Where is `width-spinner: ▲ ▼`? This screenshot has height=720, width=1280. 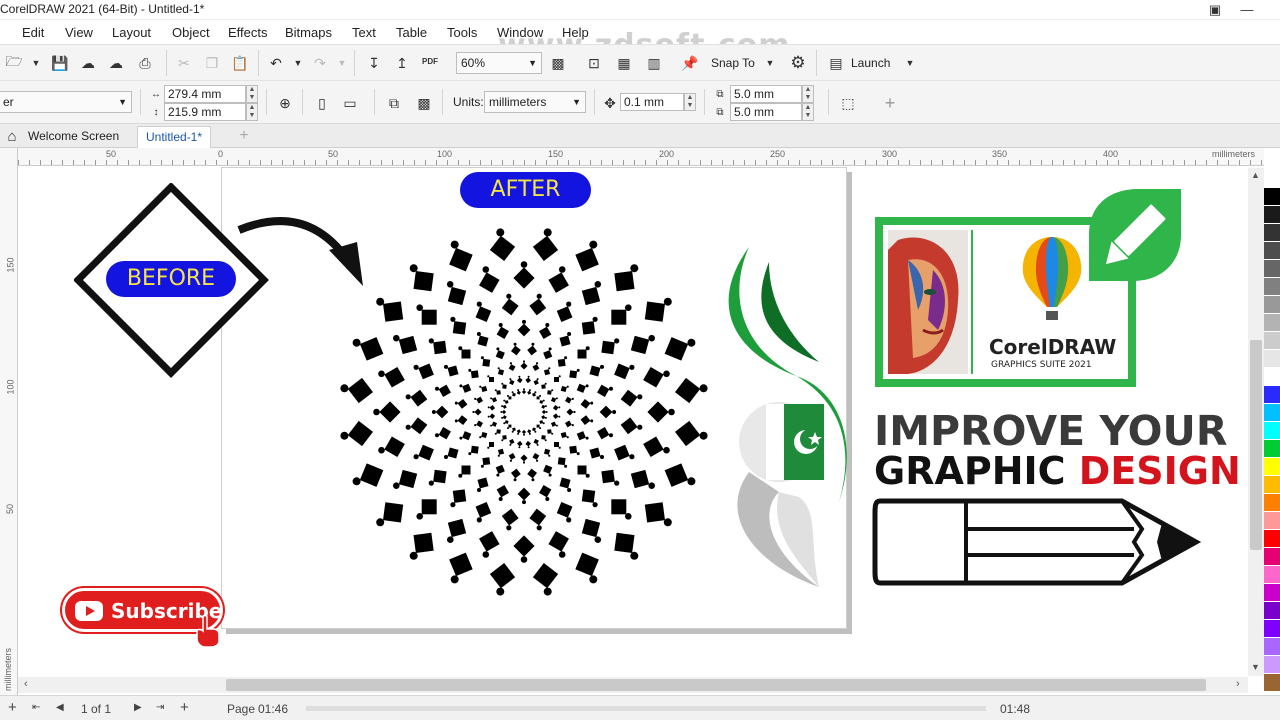 width-spinner: ▲ ▼ is located at coordinates (252, 94).